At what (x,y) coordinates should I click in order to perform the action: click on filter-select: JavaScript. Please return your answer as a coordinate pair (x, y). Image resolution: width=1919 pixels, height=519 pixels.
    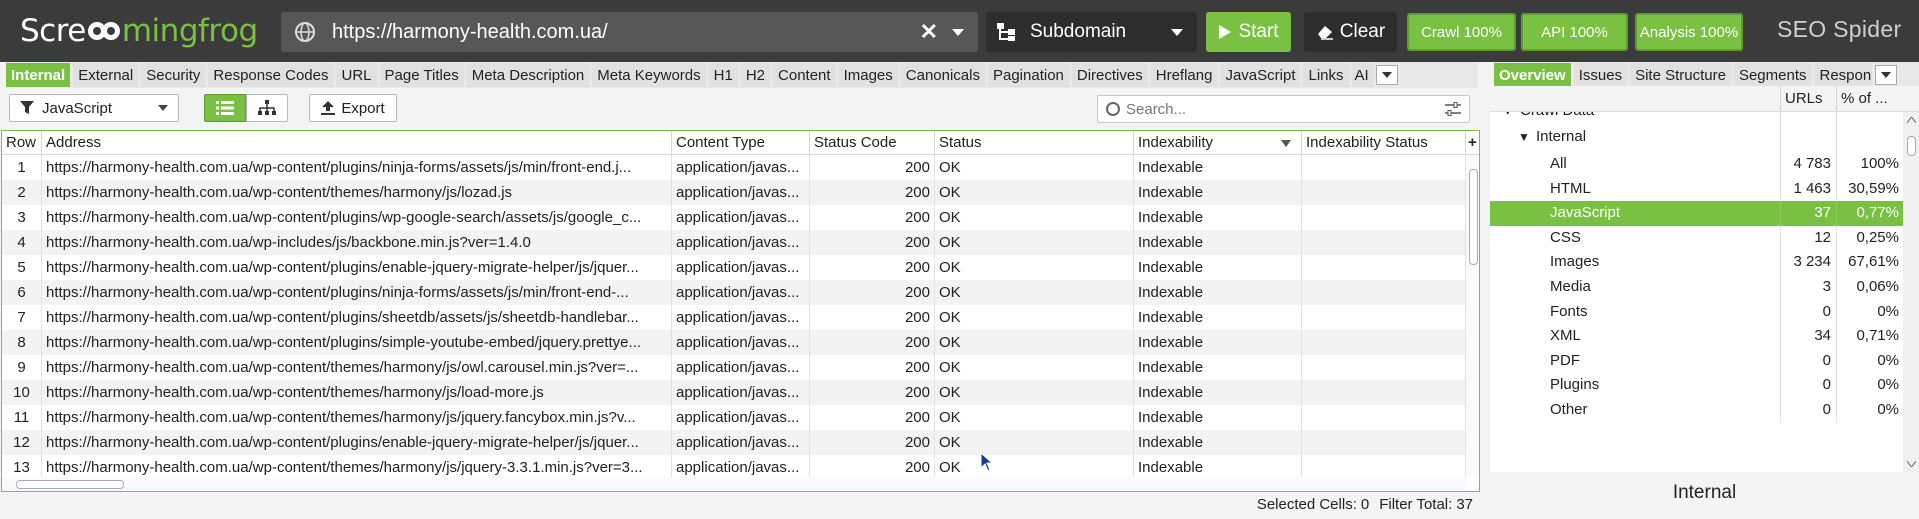
    Looking at the image, I should click on (94, 108).